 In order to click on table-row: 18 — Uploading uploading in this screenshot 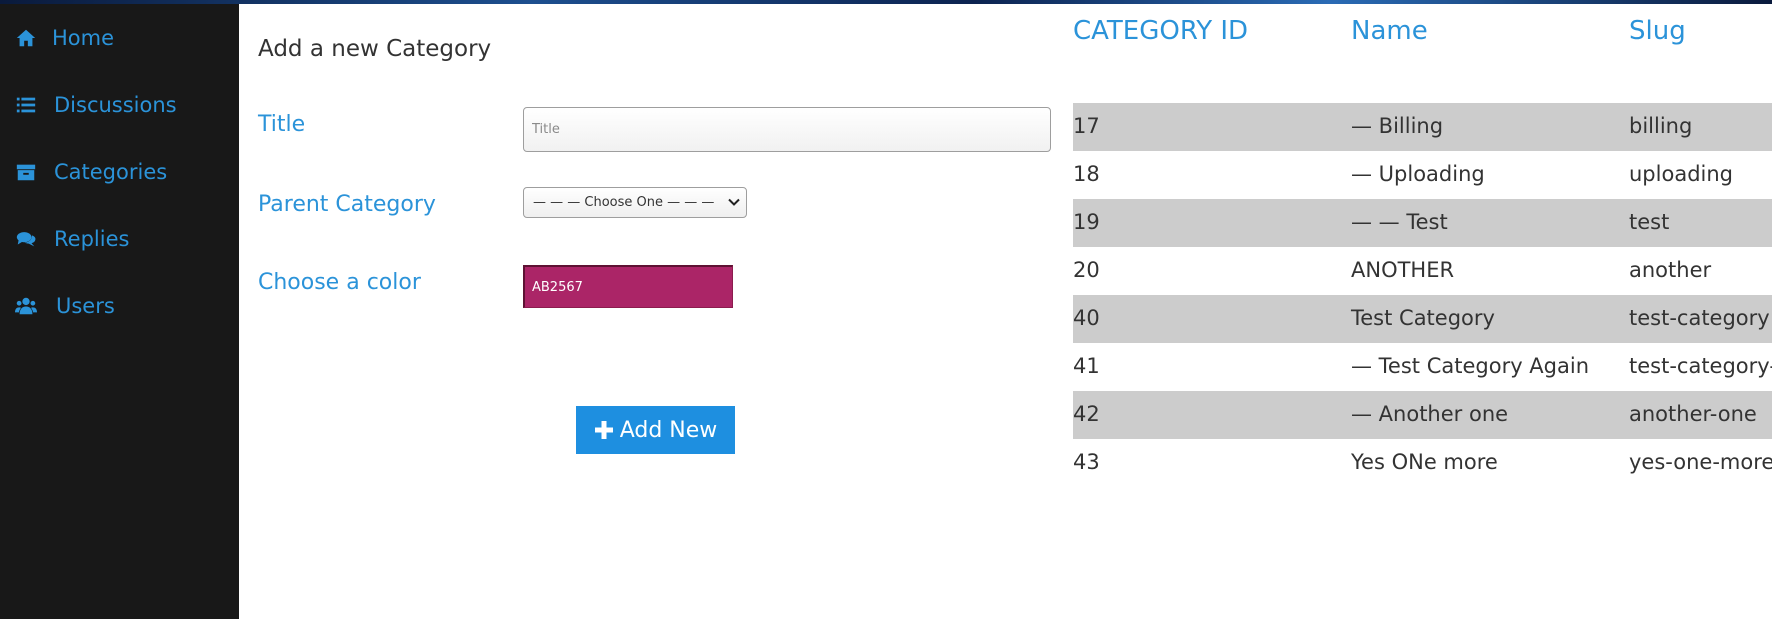, I will do `click(1422, 175)`.